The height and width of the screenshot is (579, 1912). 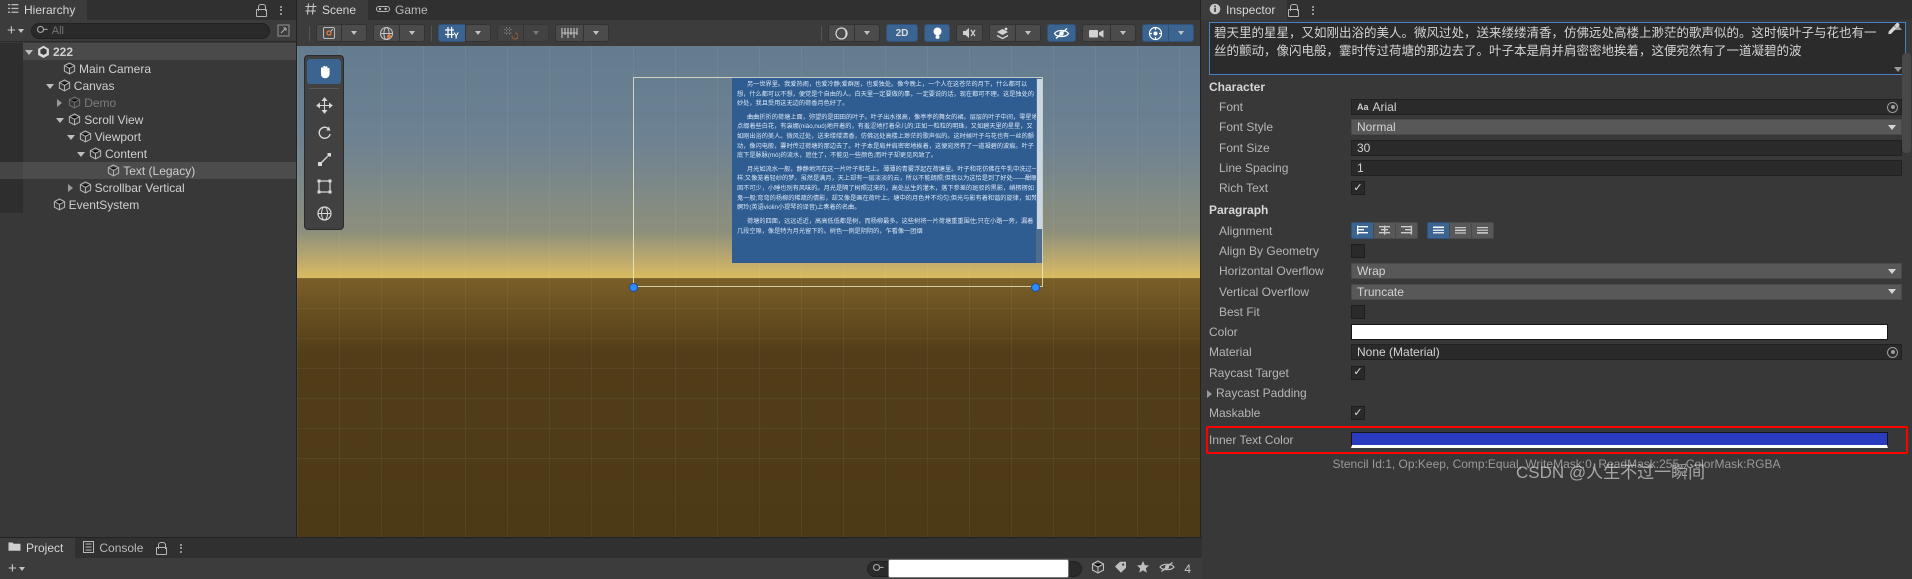 I want to click on snap-increment-dropdown, so click(x=536, y=33).